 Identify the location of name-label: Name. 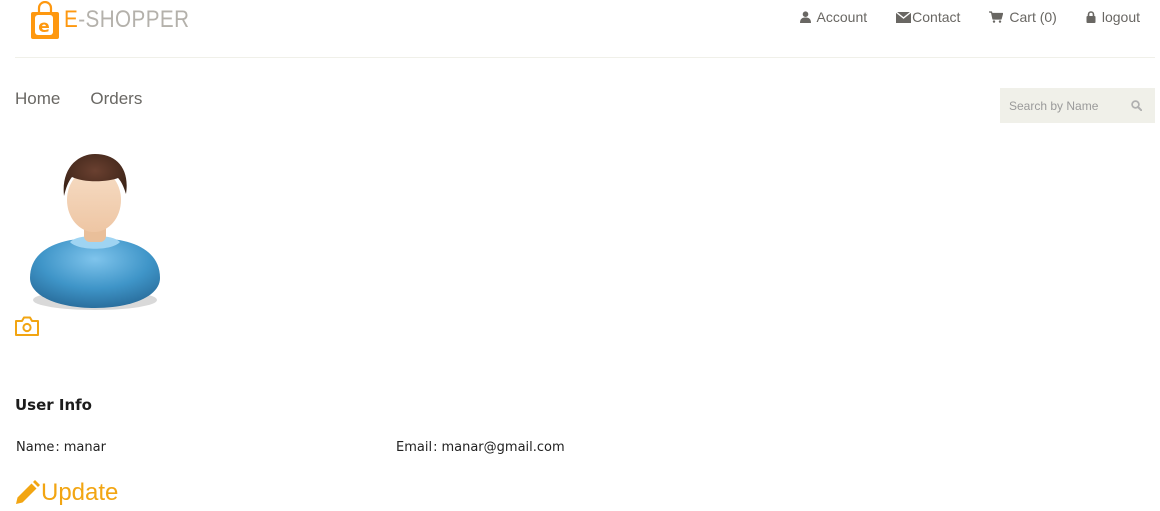
(35, 447).